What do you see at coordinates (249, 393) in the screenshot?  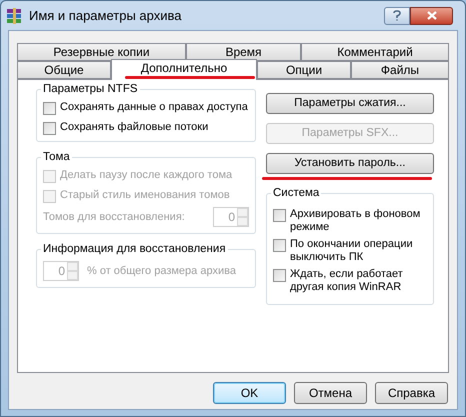 I see `footer-button: OK` at bounding box center [249, 393].